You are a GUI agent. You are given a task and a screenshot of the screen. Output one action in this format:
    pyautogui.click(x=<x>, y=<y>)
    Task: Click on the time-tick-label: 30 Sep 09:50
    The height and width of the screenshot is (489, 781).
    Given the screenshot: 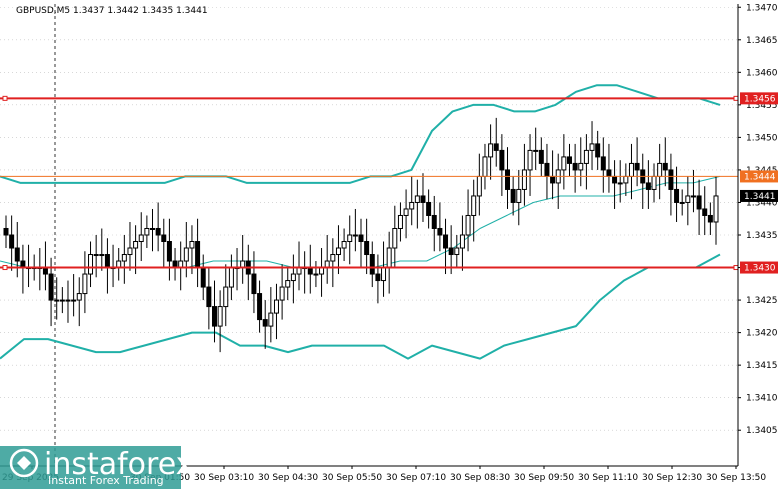 What is the action you would take?
    pyautogui.click(x=544, y=478)
    